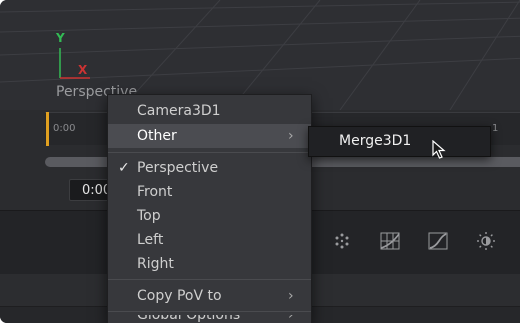  I want to click on menu-item-front: Front, so click(209, 192).